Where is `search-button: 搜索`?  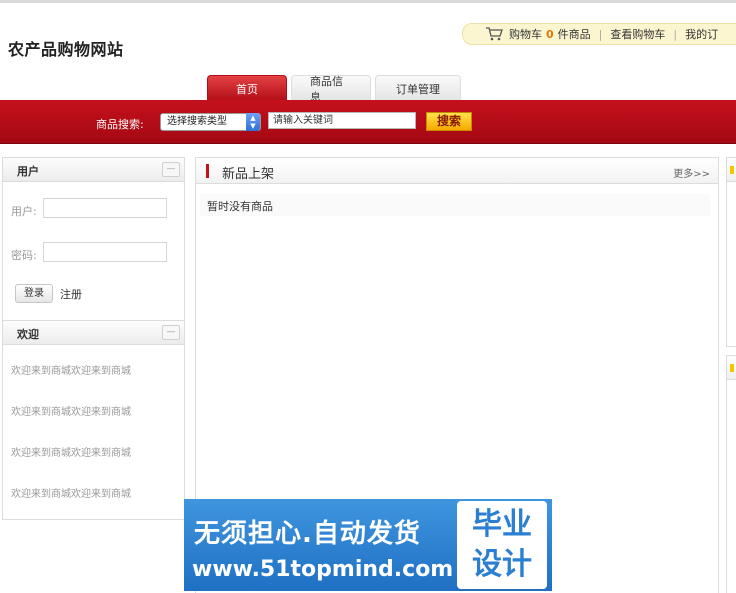 search-button: 搜索 is located at coordinates (449, 121).